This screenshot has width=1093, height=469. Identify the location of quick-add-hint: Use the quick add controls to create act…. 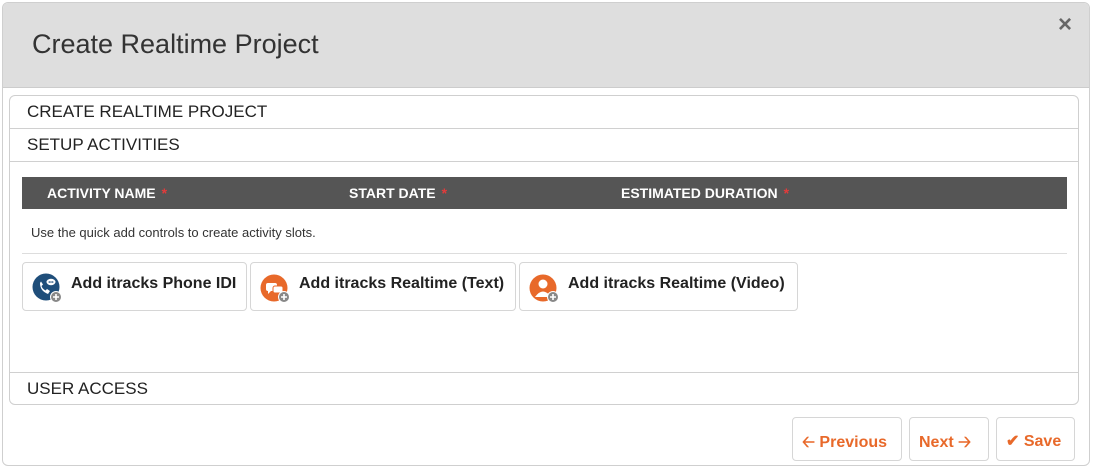
(173, 232).